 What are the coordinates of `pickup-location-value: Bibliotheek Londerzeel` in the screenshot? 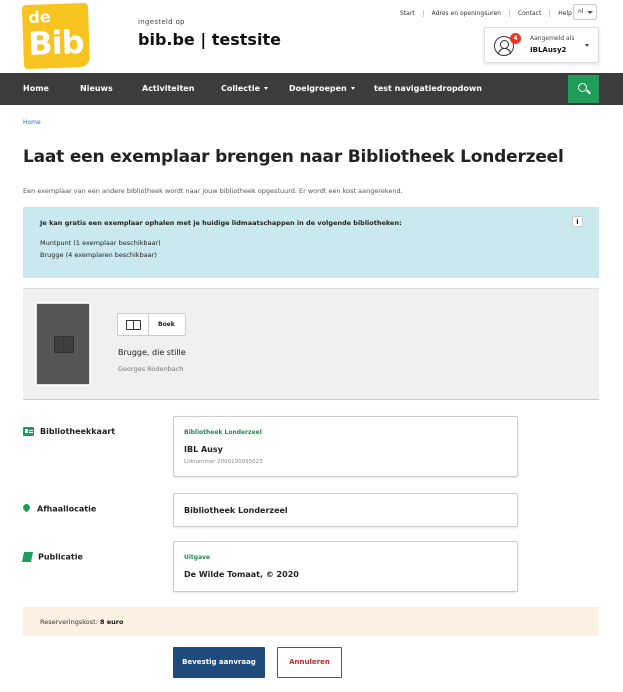 It's located at (236, 510).